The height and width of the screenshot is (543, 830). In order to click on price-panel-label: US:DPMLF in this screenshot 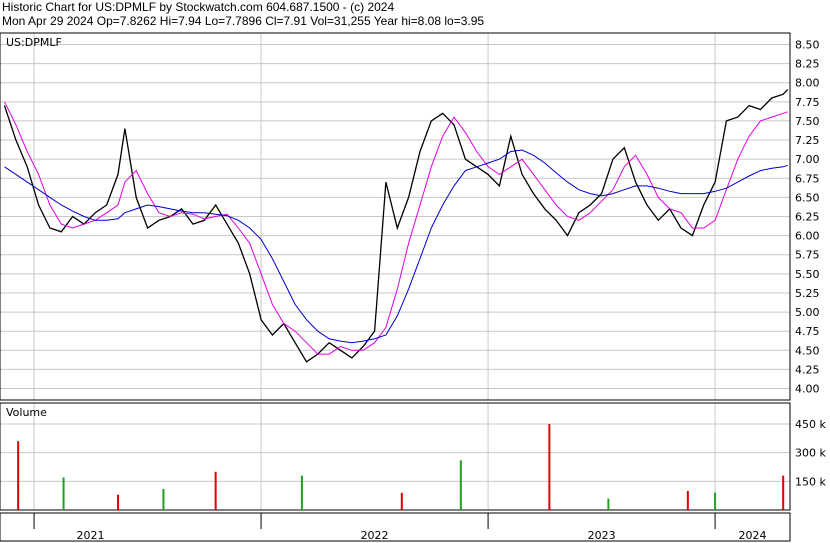, I will do `click(34, 42)`.